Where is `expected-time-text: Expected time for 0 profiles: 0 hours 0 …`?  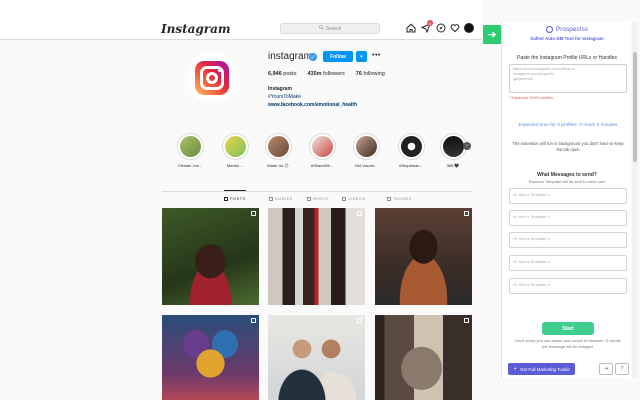
expected-time-text: Expected time for 0 profiles: 0 hours 0 … is located at coordinates (568, 125).